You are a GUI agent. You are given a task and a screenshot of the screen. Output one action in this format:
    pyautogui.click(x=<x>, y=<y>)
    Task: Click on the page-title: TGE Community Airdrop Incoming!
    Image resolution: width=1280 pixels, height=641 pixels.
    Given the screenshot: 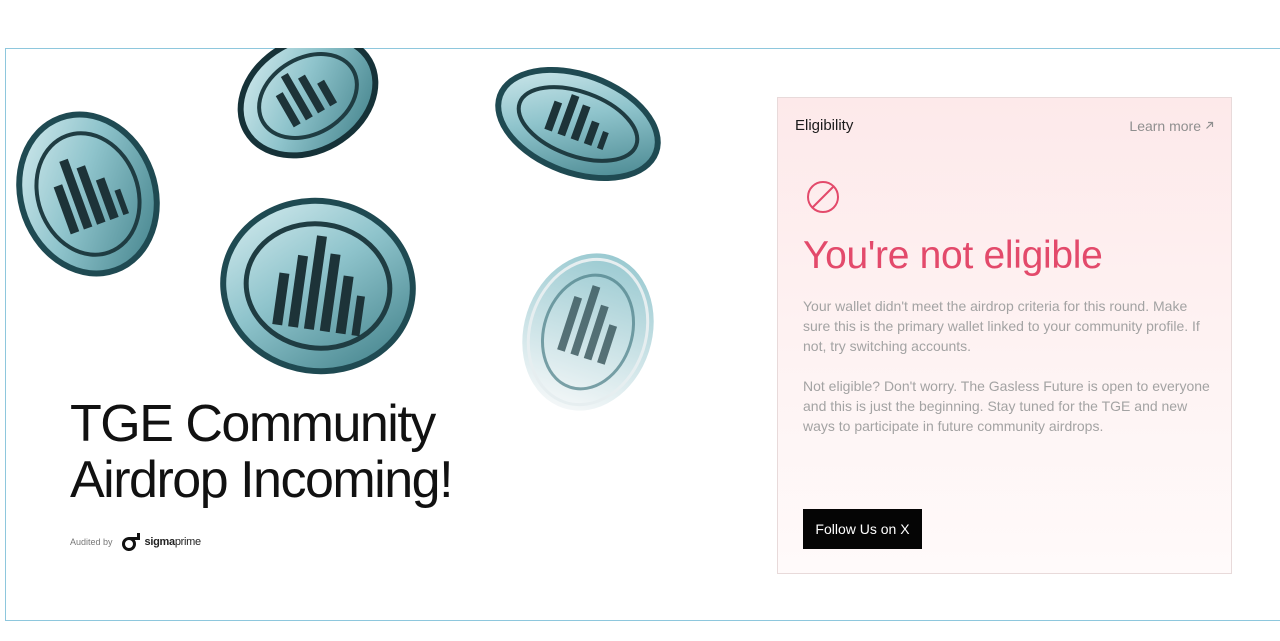 What is the action you would take?
    pyautogui.click(x=262, y=452)
    